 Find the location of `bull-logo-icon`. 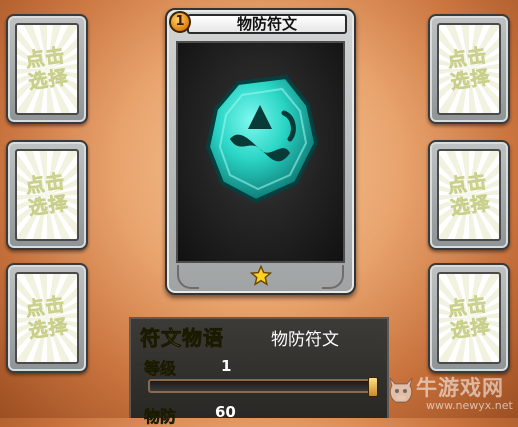

bull-logo-icon is located at coordinates (401, 390).